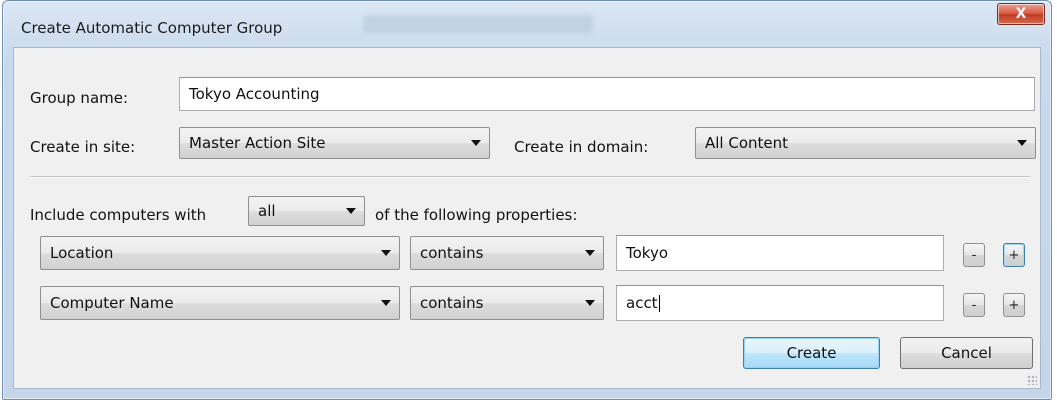  What do you see at coordinates (1032, 380) in the screenshot?
I see `resize-grip-icon` at bounding box center [1032, 380].